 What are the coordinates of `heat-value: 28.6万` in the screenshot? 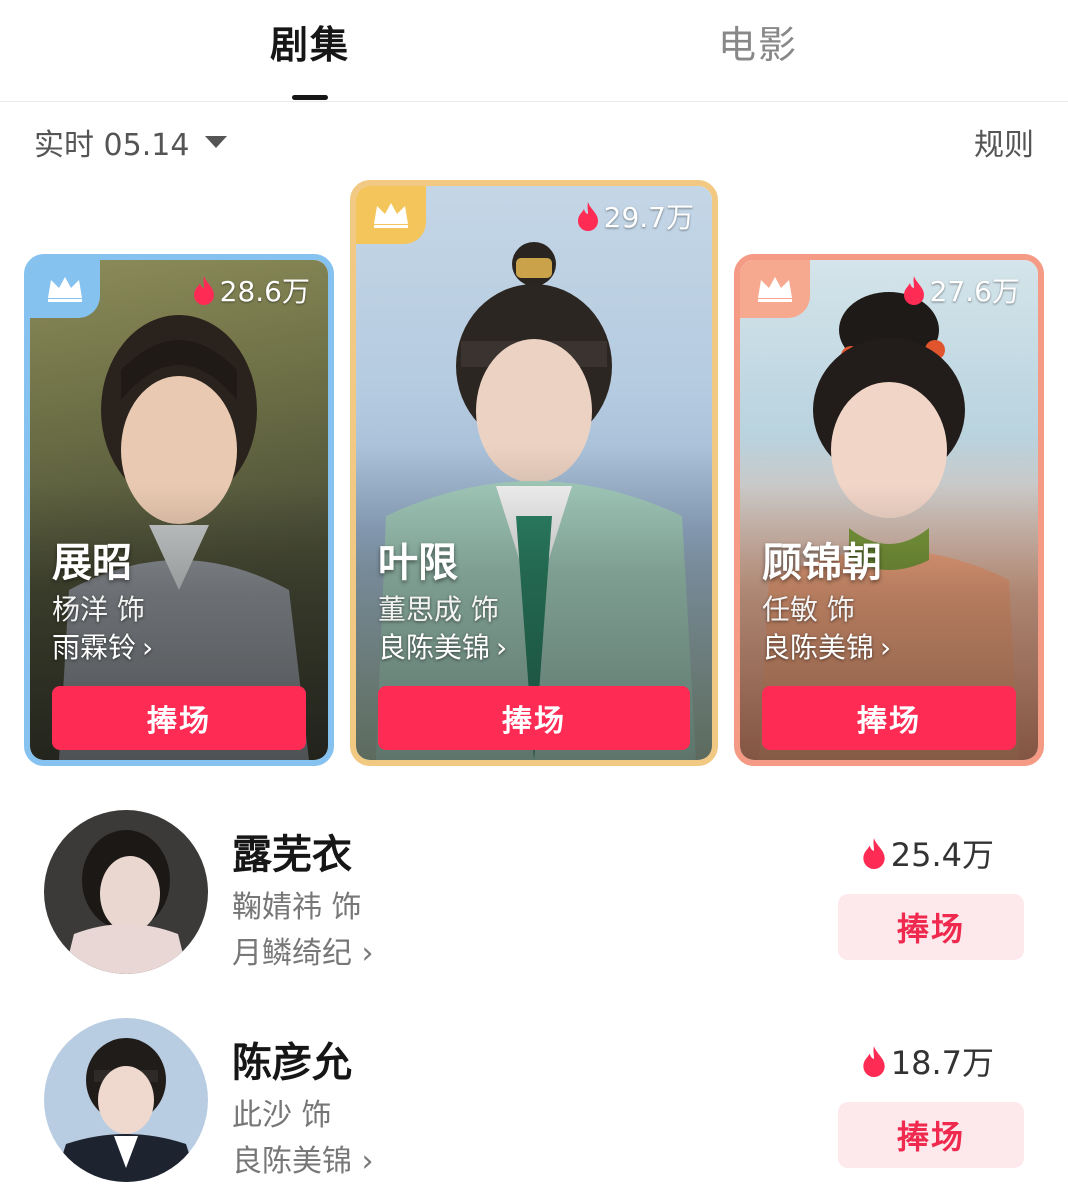 It's located at (251, 290).